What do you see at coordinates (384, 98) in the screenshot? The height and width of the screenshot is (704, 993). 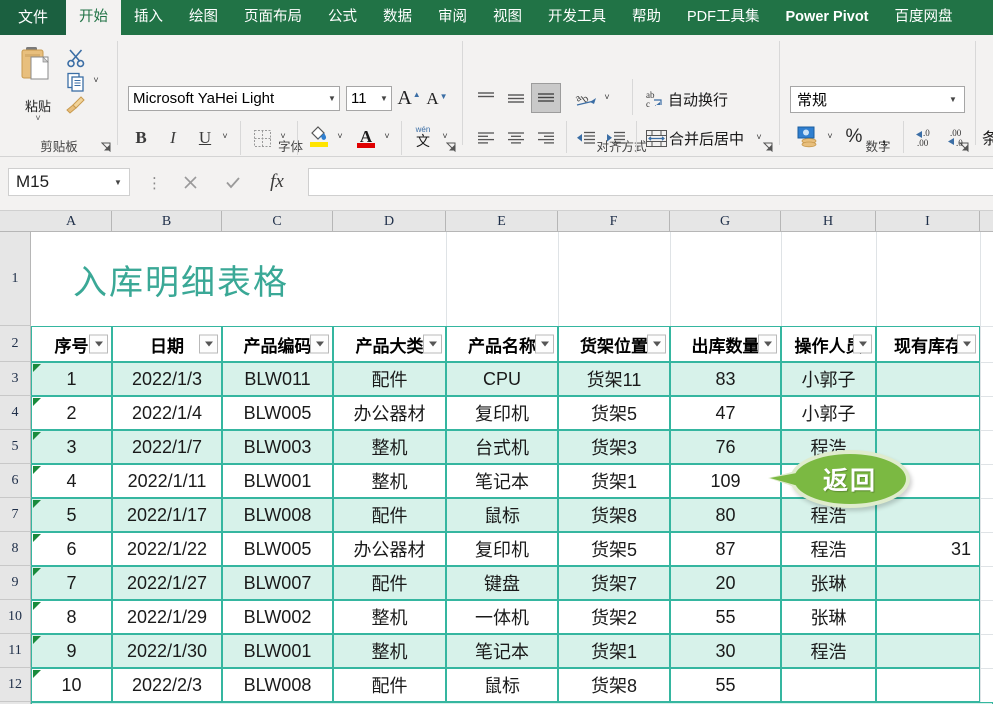 I see `font-size-chevron-down-icon: ▼` at bounding box center [384, 98].